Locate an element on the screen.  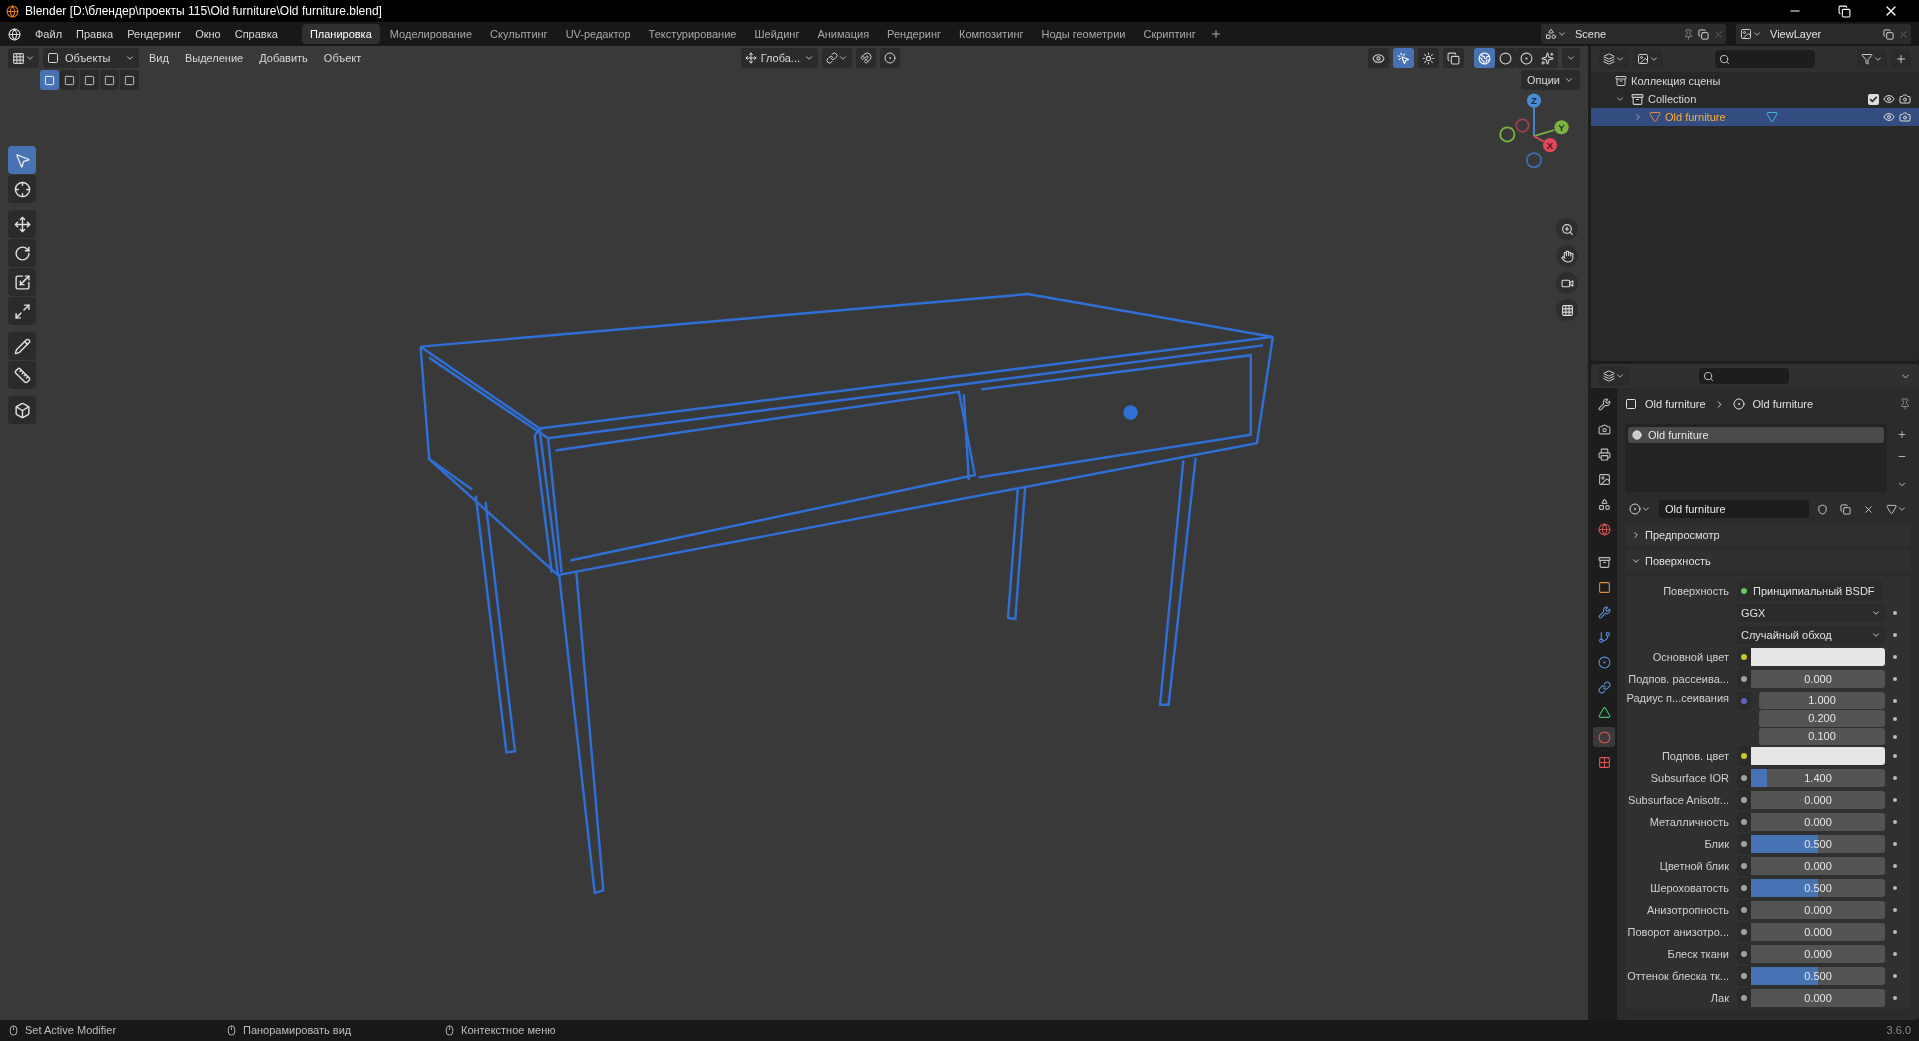
workspace-tab: Моделирование is located at coordinates (431, 34).